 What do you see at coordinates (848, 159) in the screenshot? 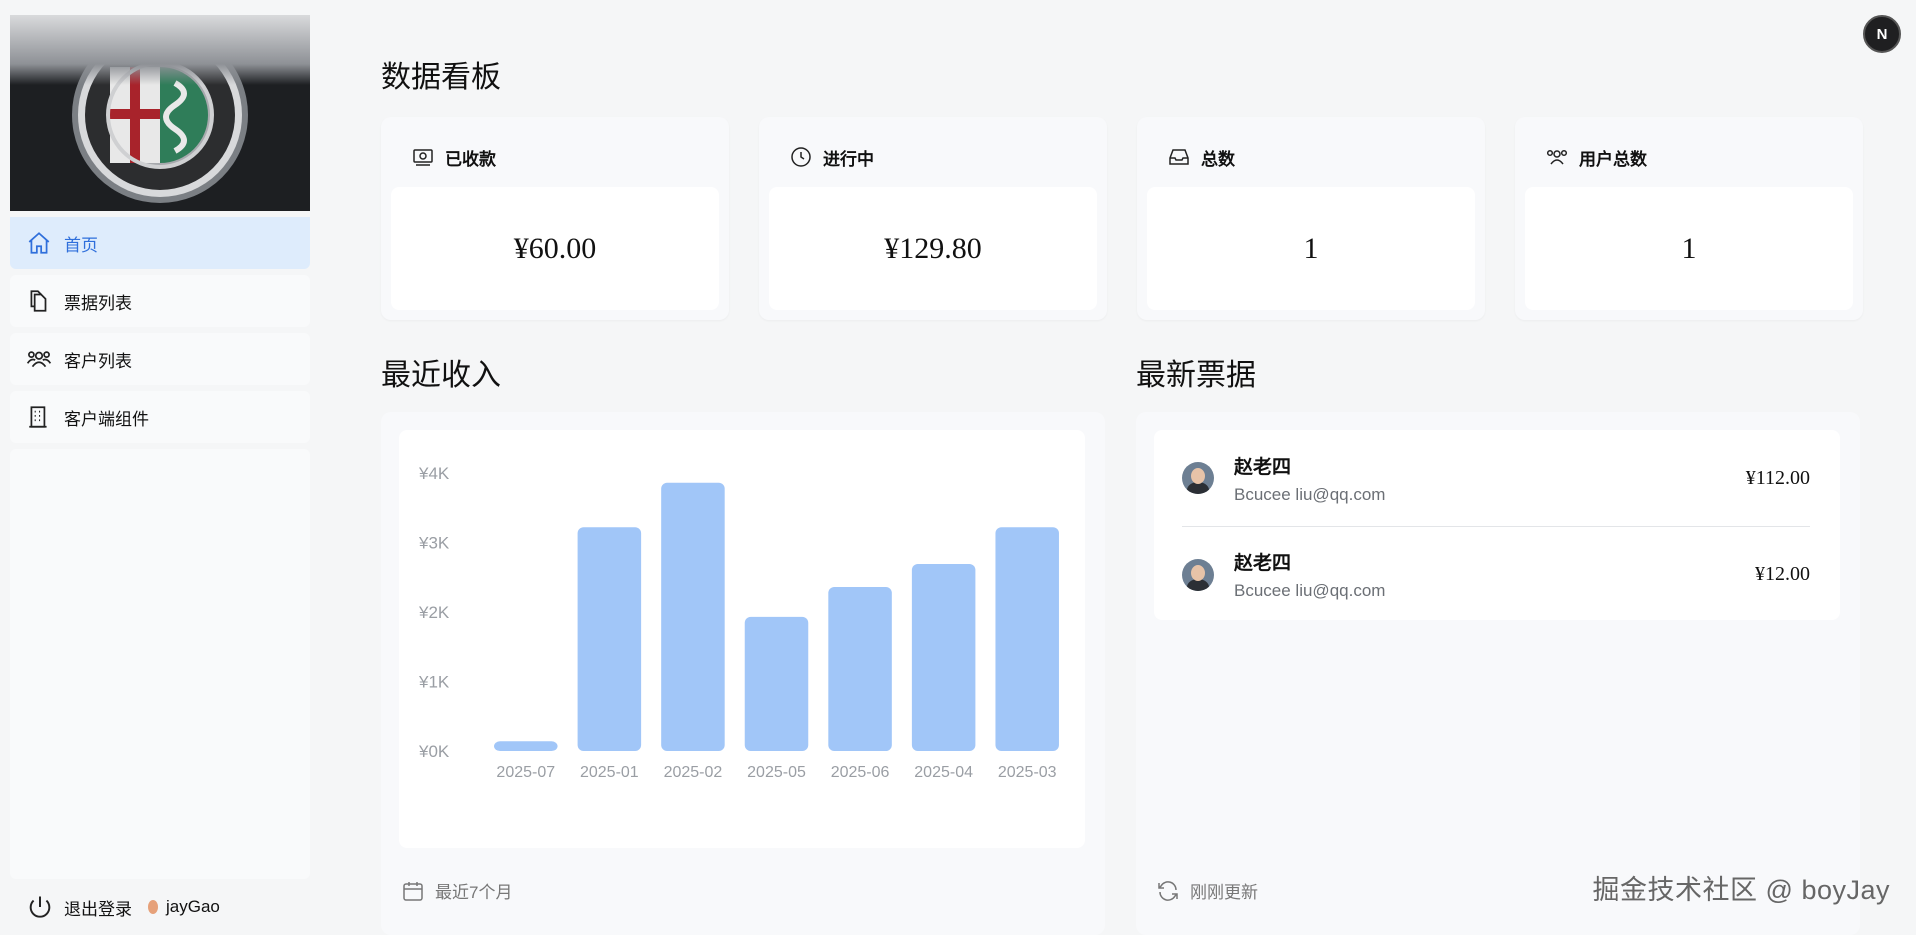
I see `stat-card-title: 进行中` at bounding box center [848, 159].